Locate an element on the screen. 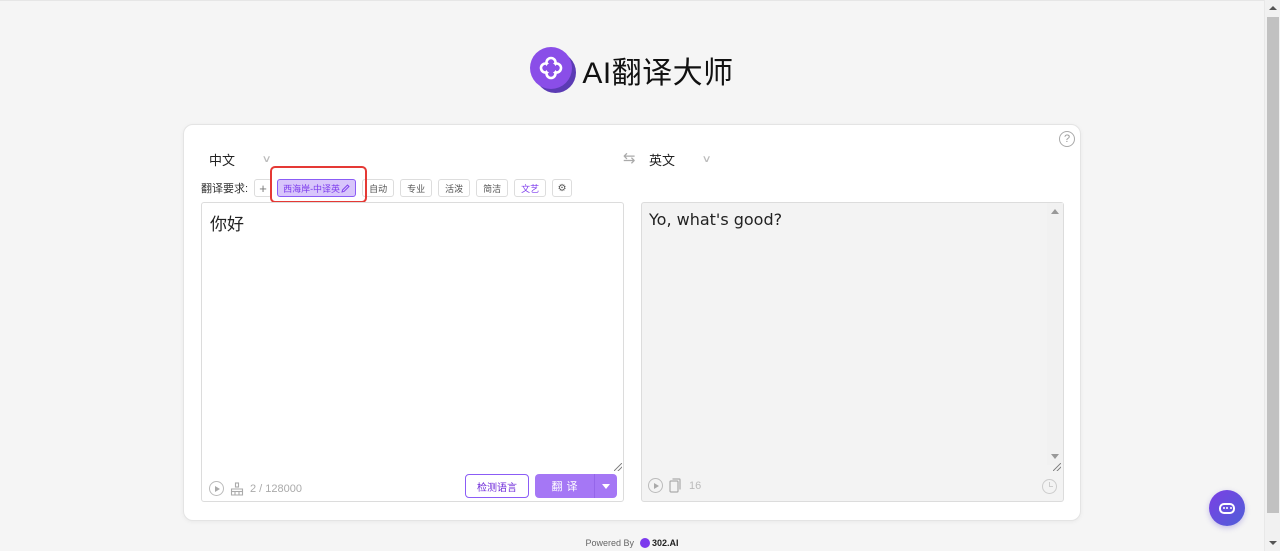  target-language-select: 英文 ∨ is located at coordinates (680, 159).